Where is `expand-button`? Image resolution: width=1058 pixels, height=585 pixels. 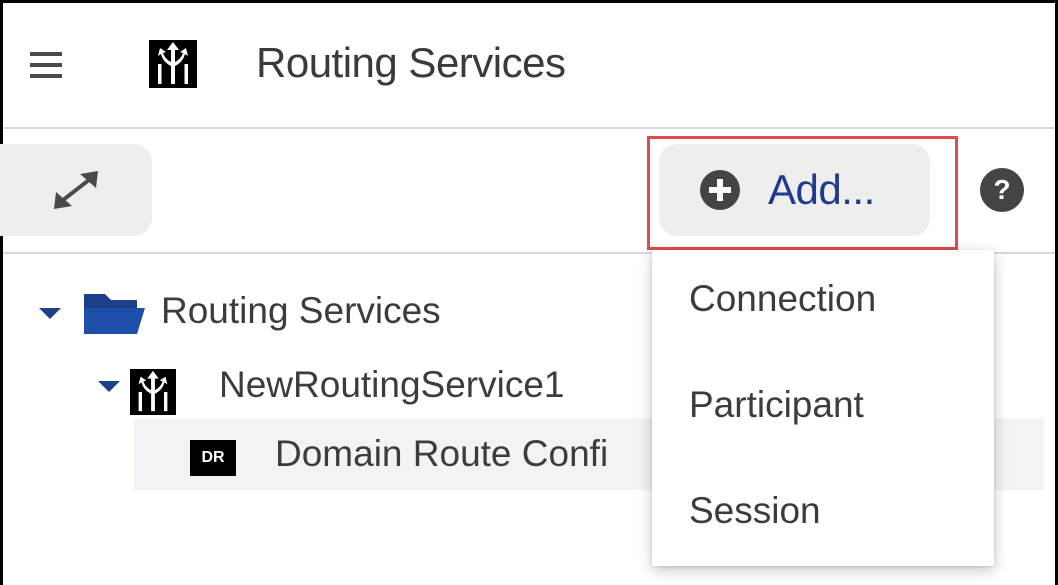
expand-button is located at coordinates (76, 190).